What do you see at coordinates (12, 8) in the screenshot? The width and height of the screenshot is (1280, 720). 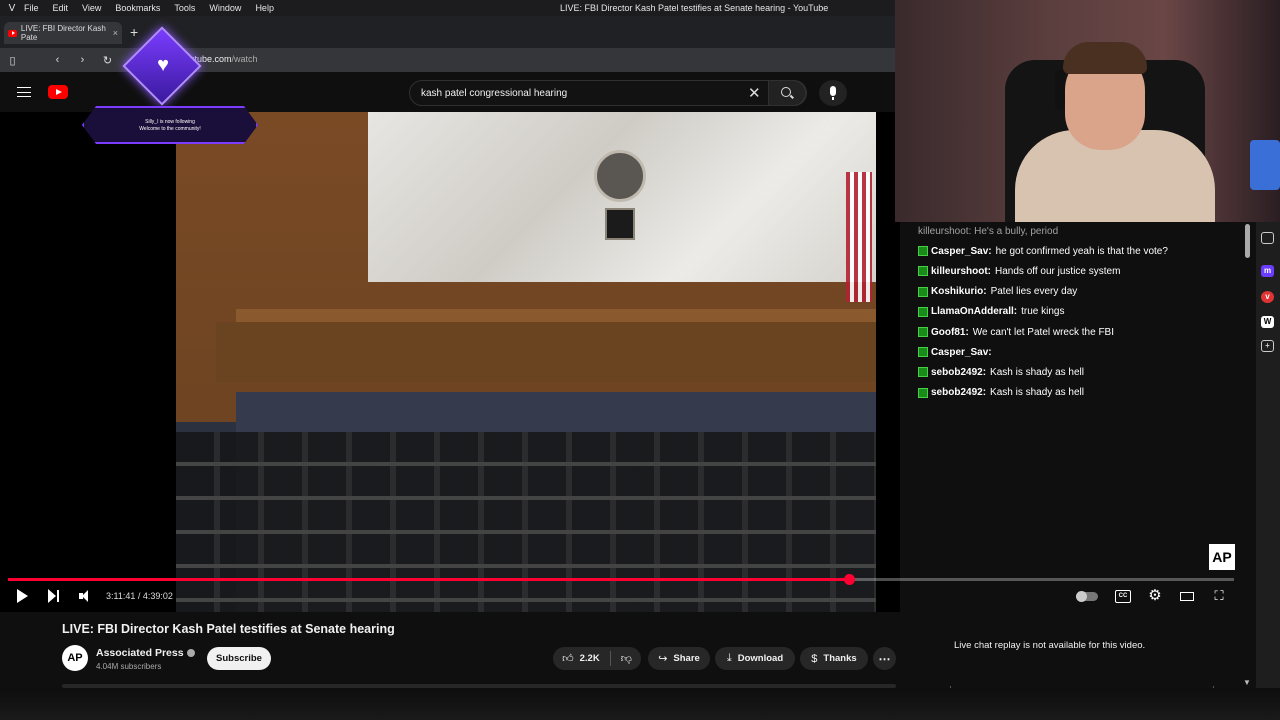 I see `vivaldi-icon: V` at bounding box center [12, 8].